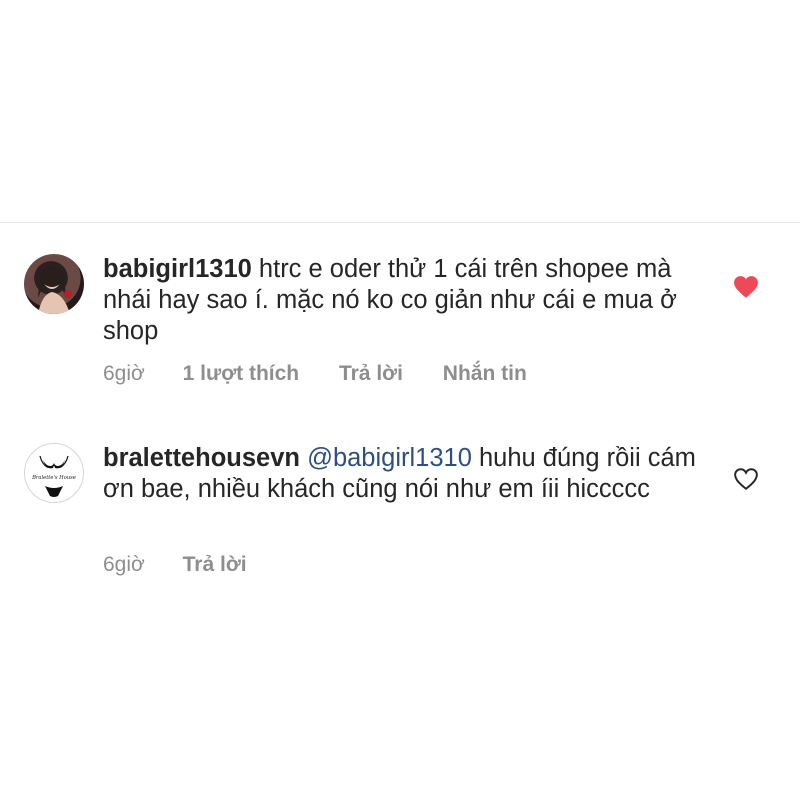 This screenshot has height=800, width=800. What do you see at coordinates (241, 374) in the screenshot?
I see `likes-count-link: 1 lượt thích` at bounding box center [241, 374].